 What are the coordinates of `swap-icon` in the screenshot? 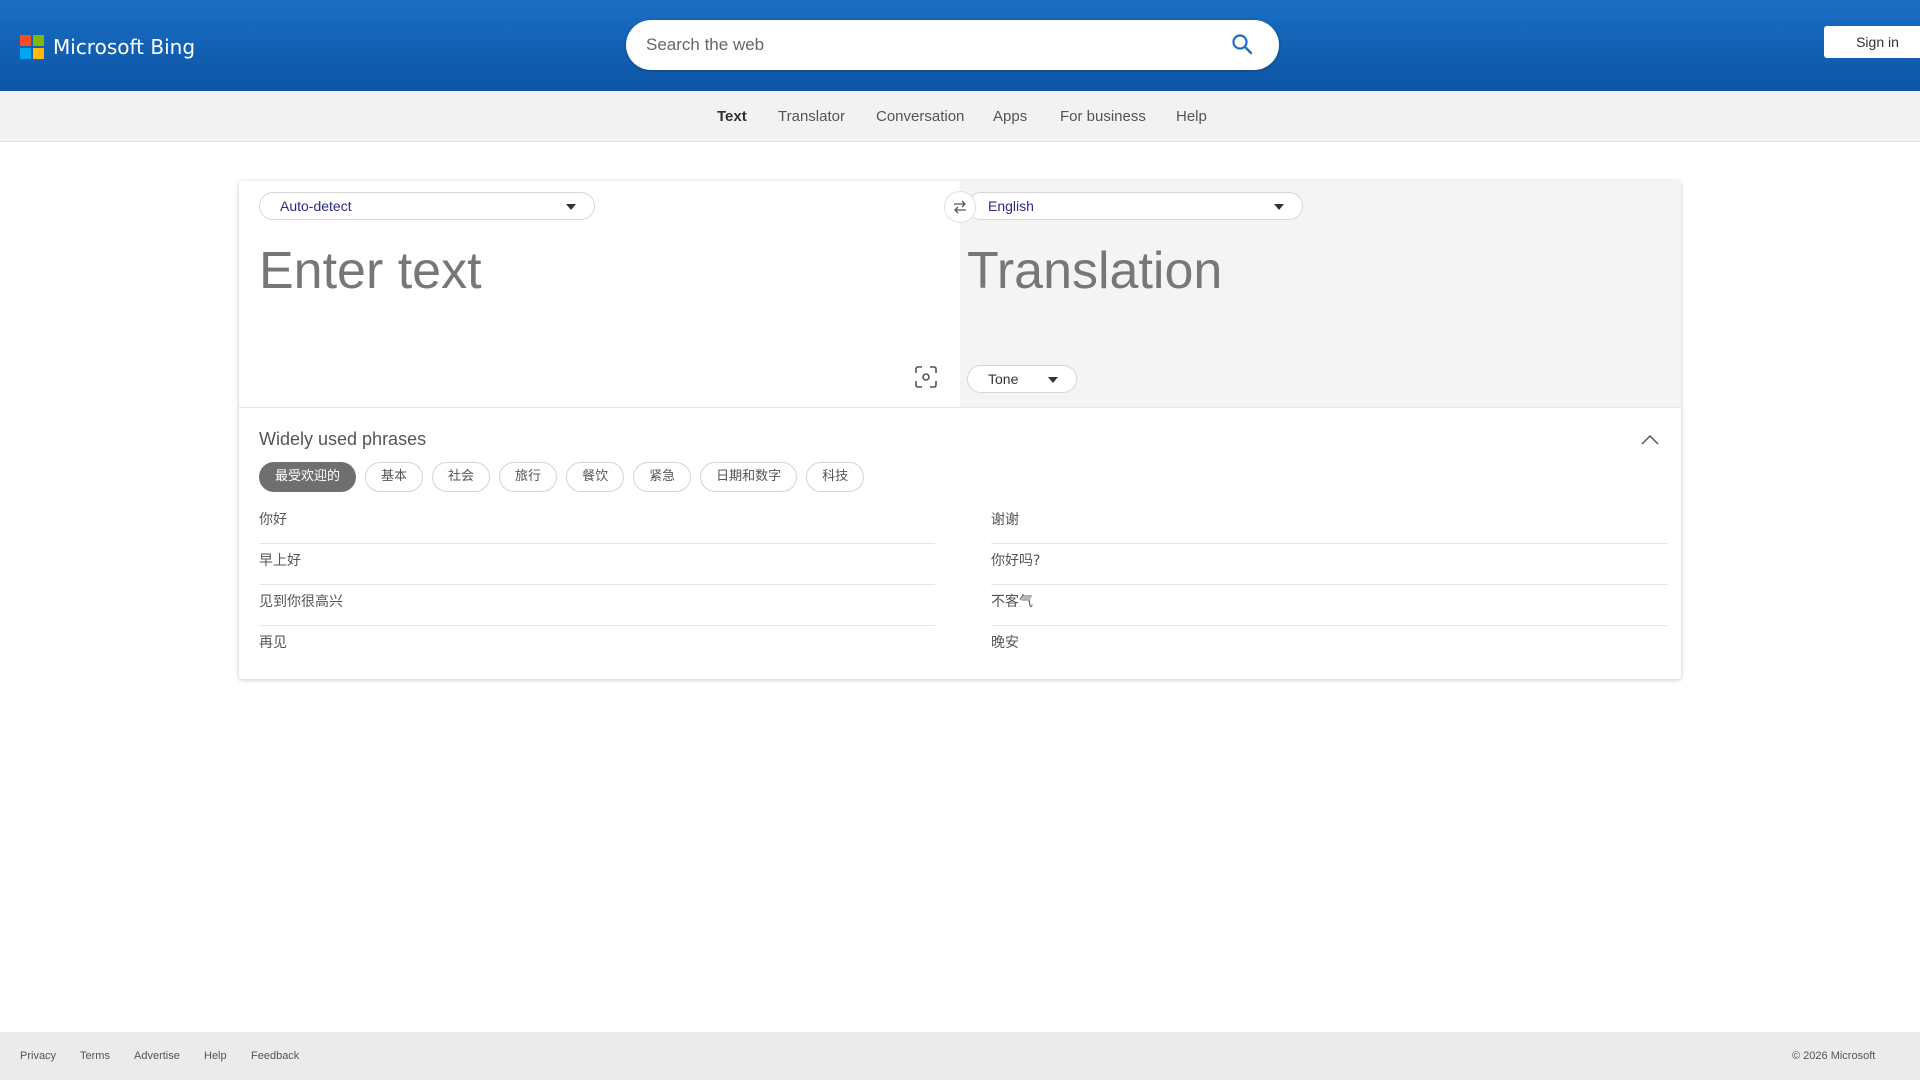 It's located at (960, 207).